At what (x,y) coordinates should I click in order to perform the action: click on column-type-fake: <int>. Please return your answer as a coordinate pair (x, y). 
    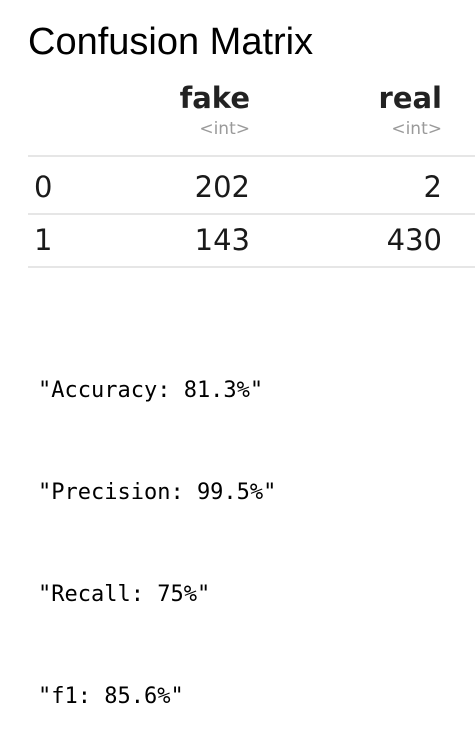
    Looking at the image, I should click on (224, 129).